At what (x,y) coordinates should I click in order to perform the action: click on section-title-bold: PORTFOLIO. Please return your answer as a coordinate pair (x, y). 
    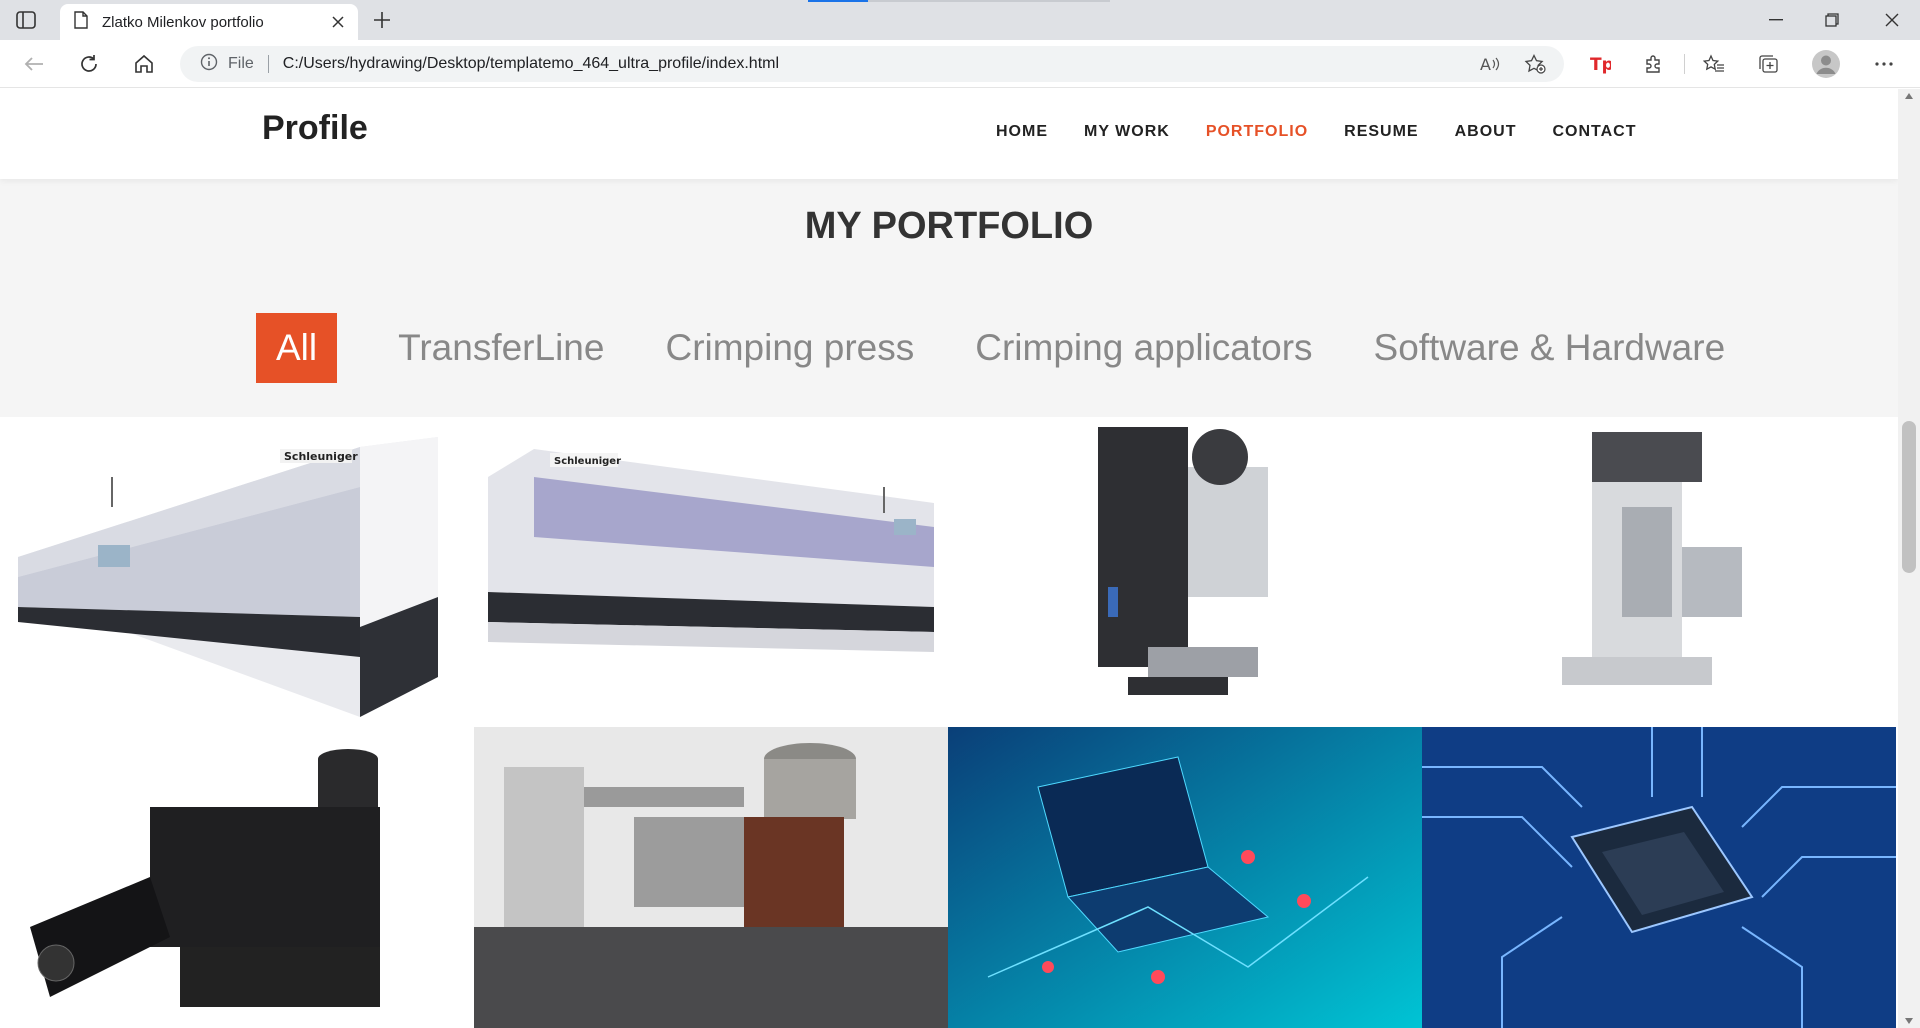
    Looking at the image, I should click on (982, 226).